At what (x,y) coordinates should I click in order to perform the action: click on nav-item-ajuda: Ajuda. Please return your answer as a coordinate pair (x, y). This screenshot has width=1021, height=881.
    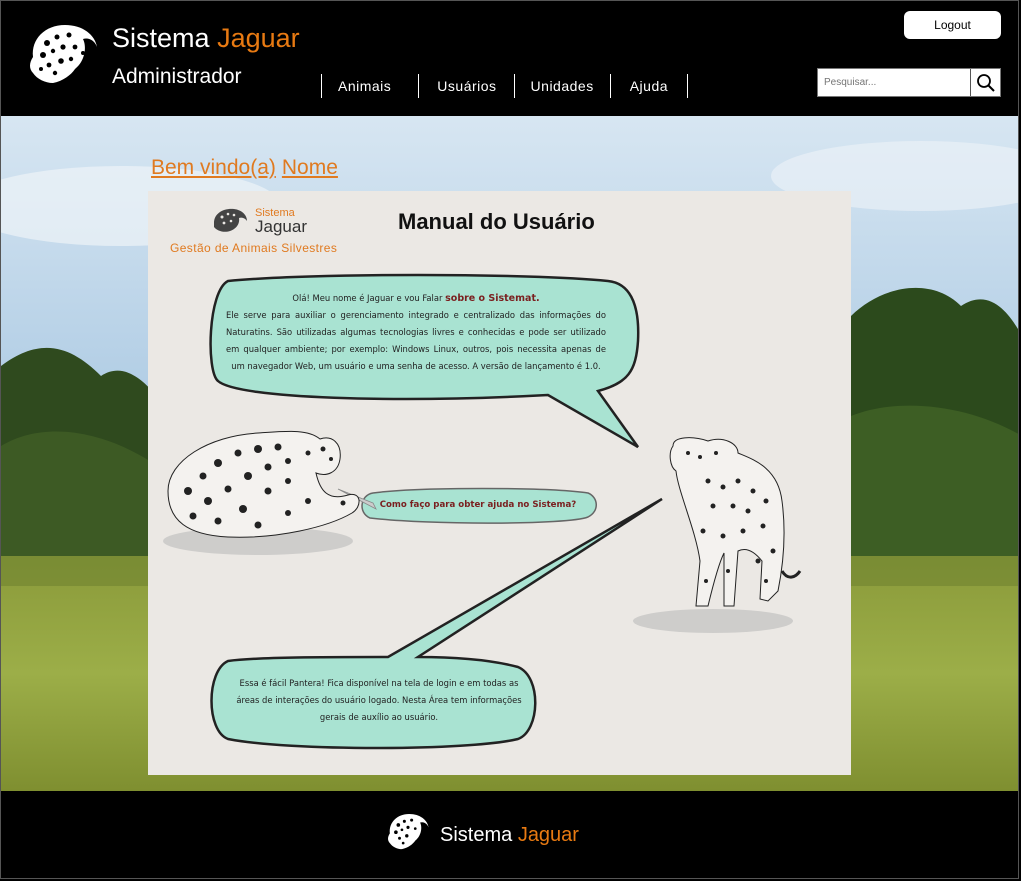
    Looking at the image, I should click on (649, 86).